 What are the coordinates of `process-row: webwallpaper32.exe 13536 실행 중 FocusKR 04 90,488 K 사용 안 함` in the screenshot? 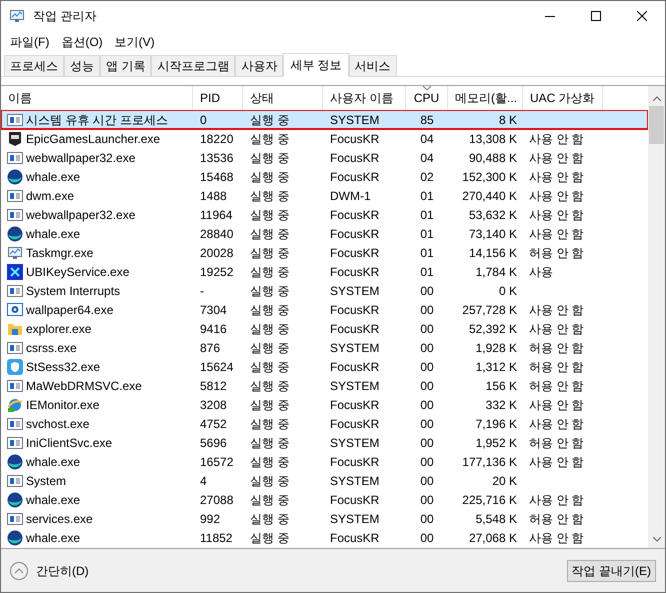 It's located at (324, 157).